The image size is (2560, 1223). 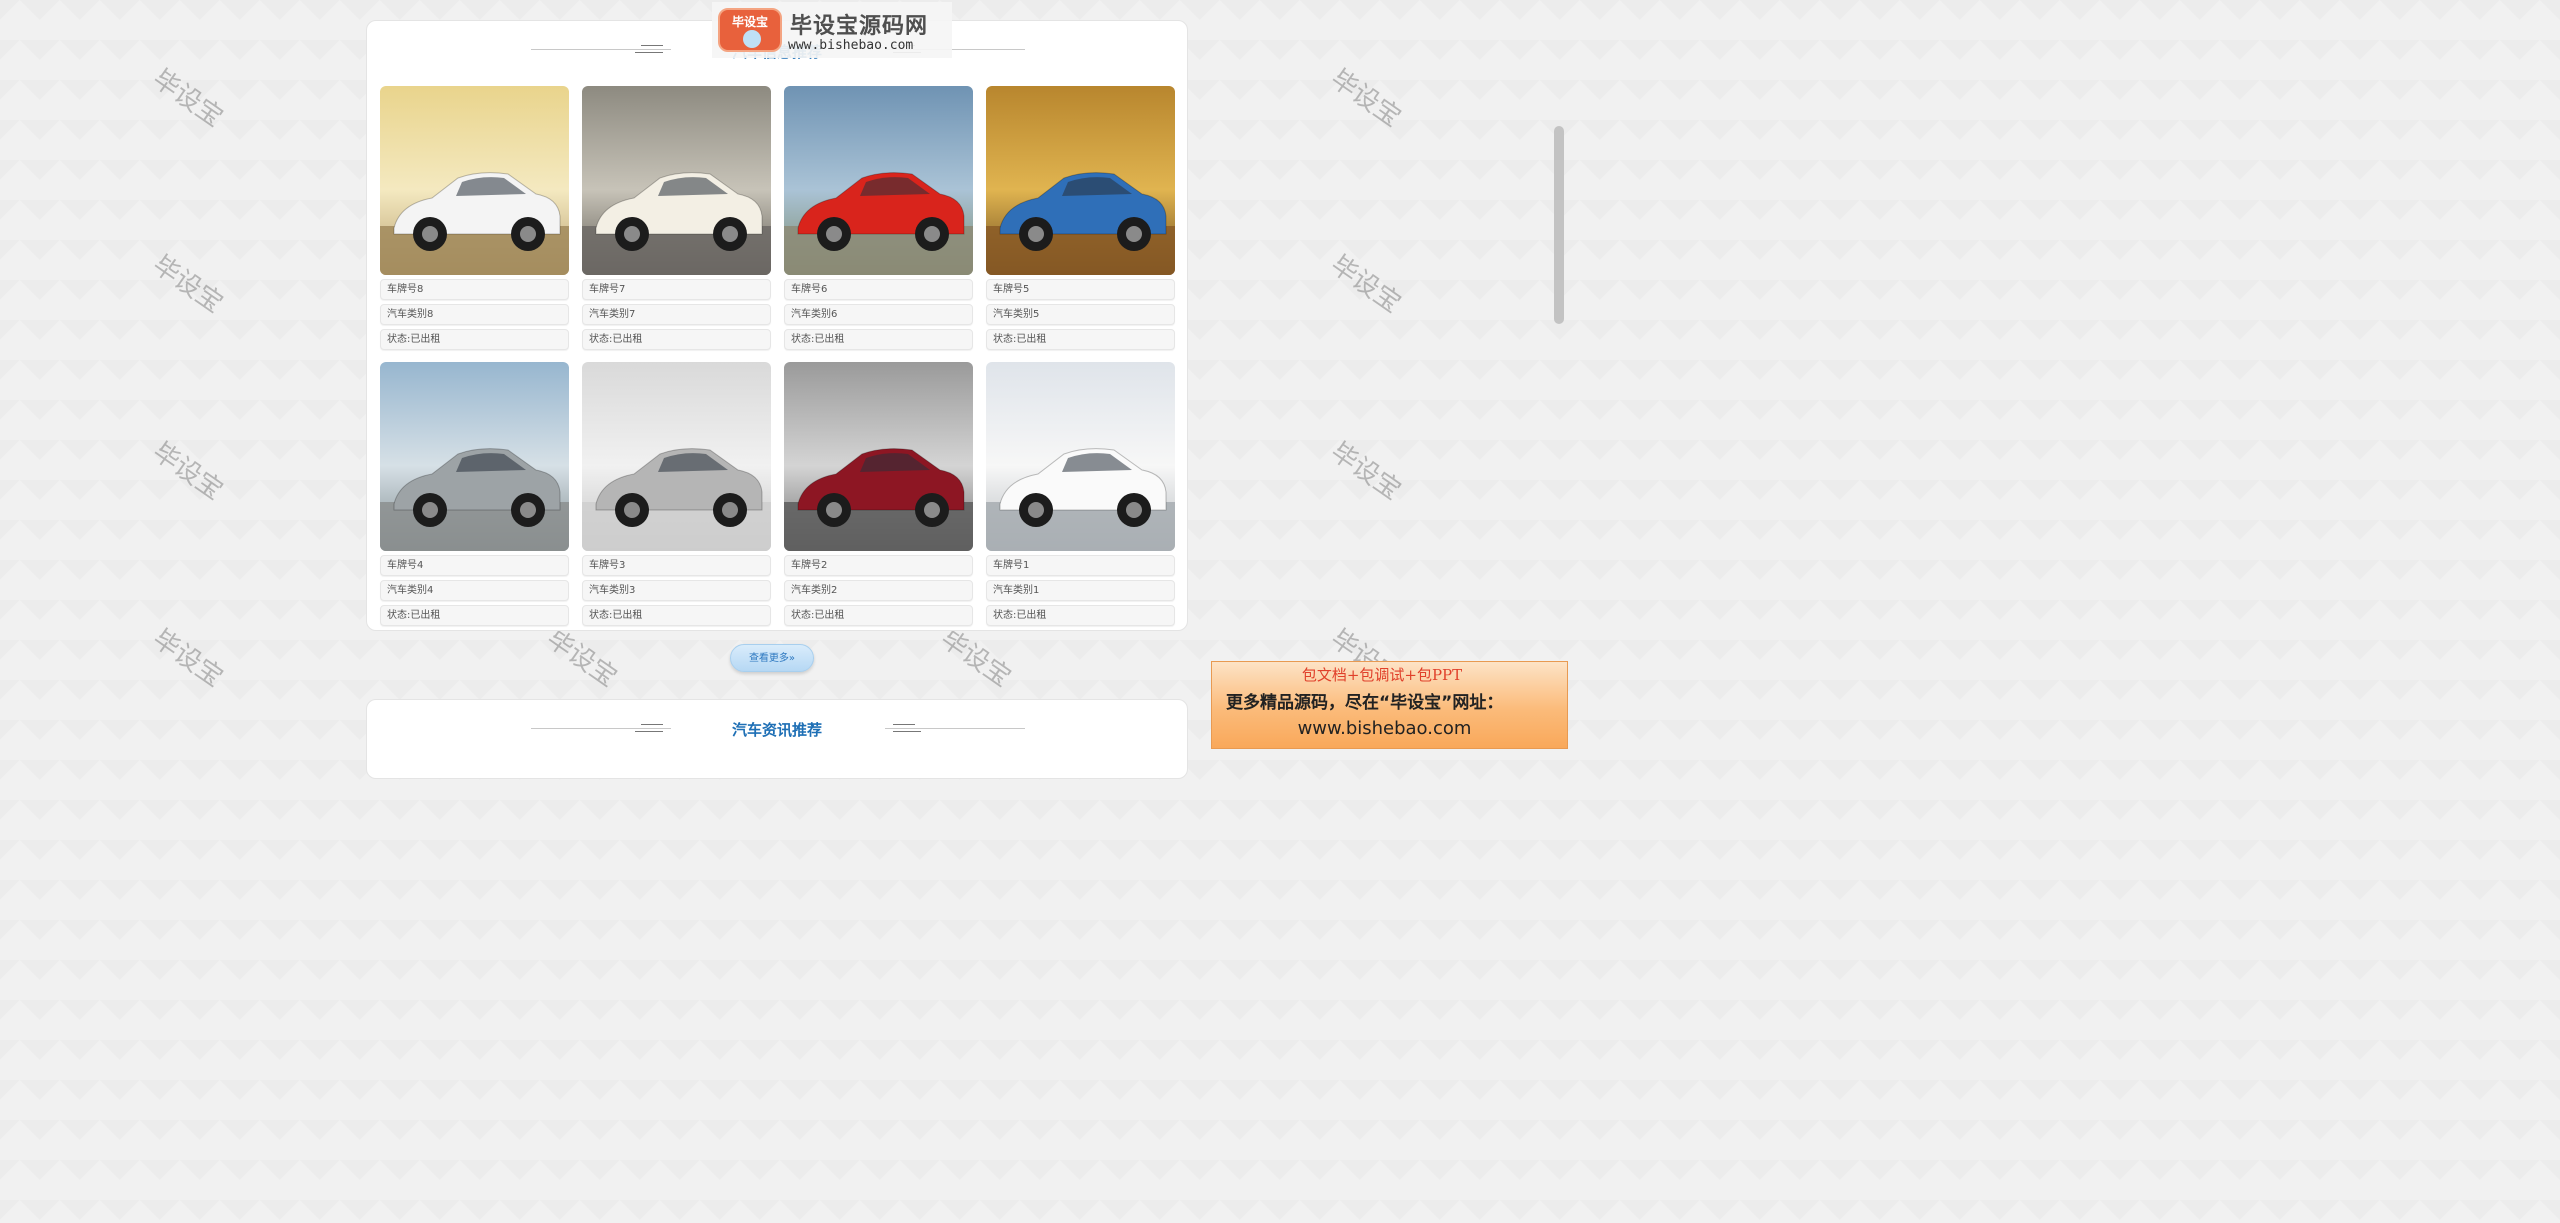 I want to click on car-plate: 车牌号6, so click(x=878, y=289).